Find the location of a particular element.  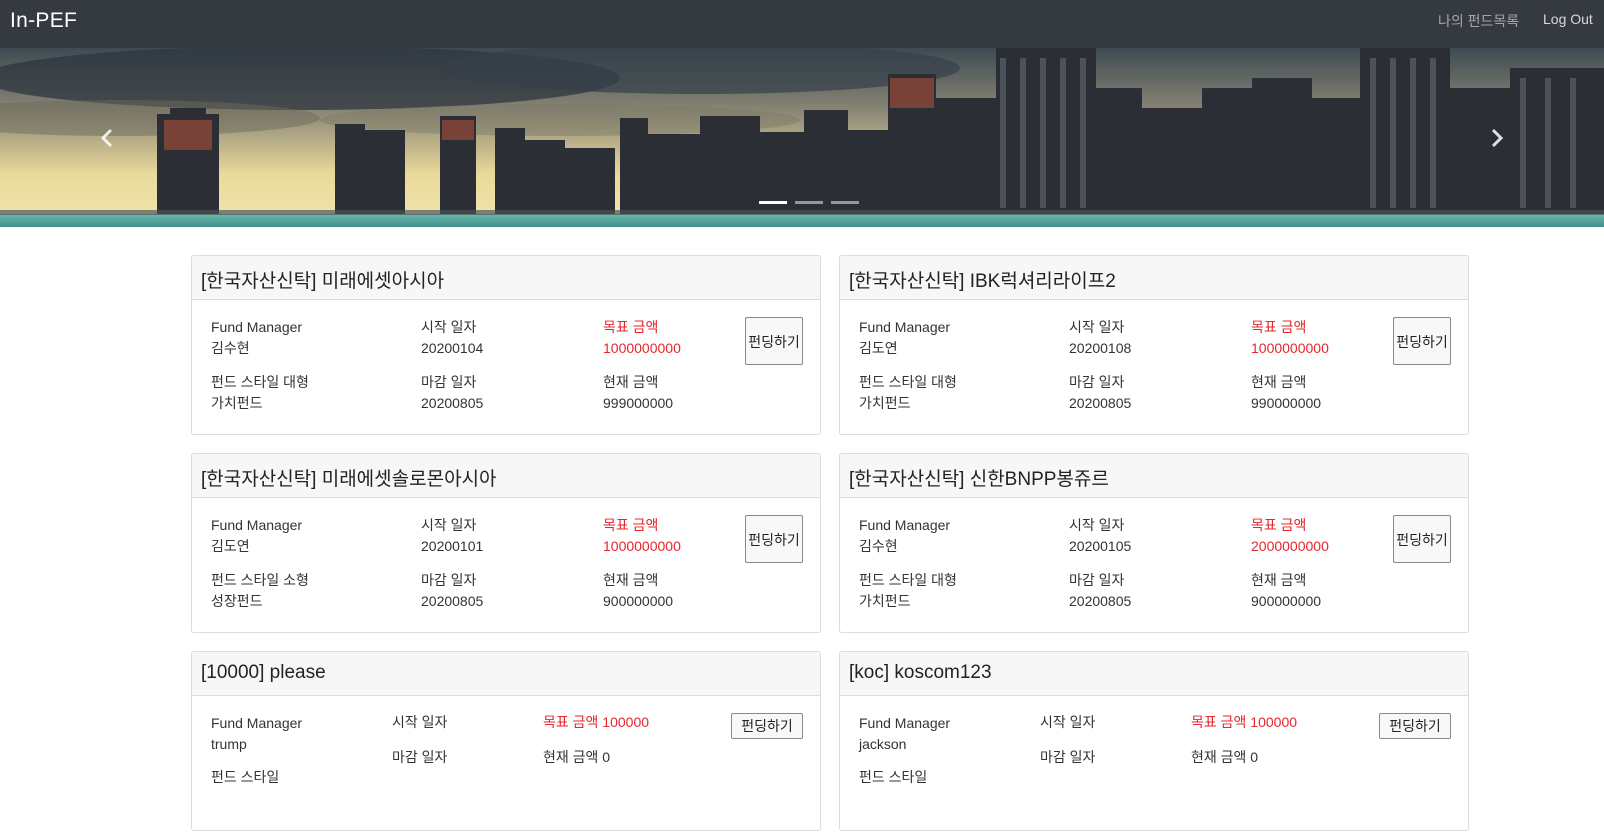

carousel-next-button is located at coordinates (1497, 137).